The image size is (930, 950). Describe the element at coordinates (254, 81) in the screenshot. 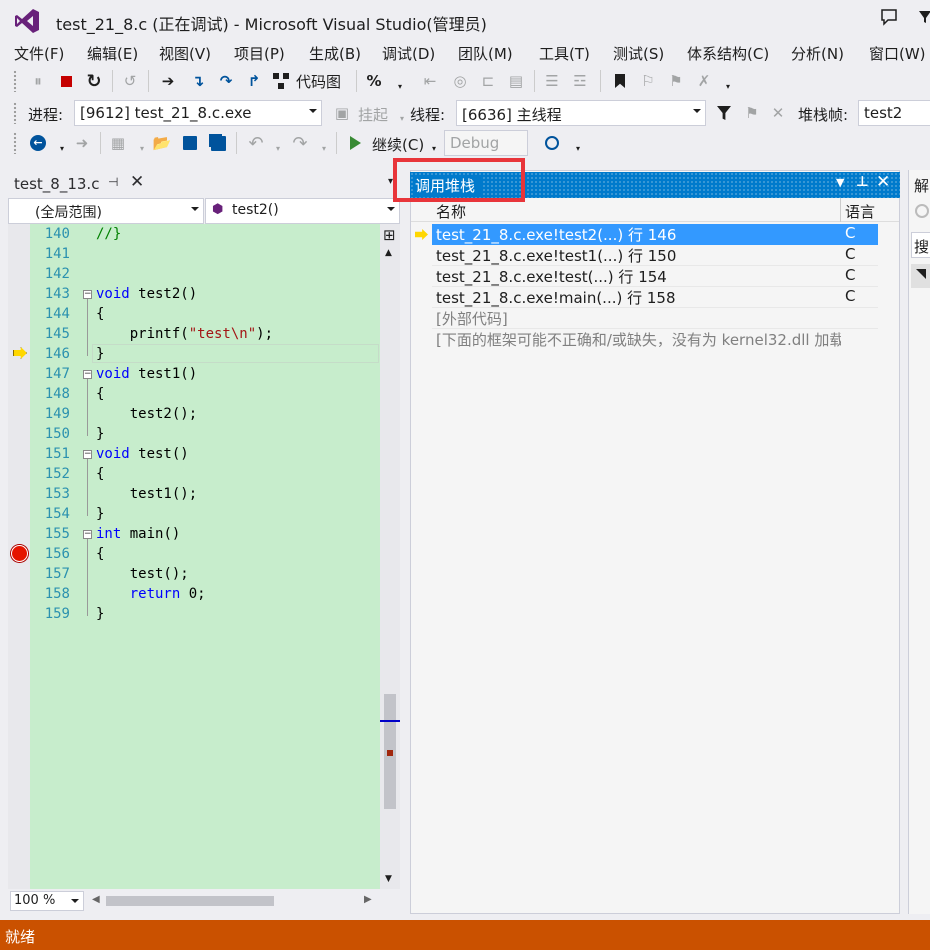

I see `step-out-icon: ↱` at that location.